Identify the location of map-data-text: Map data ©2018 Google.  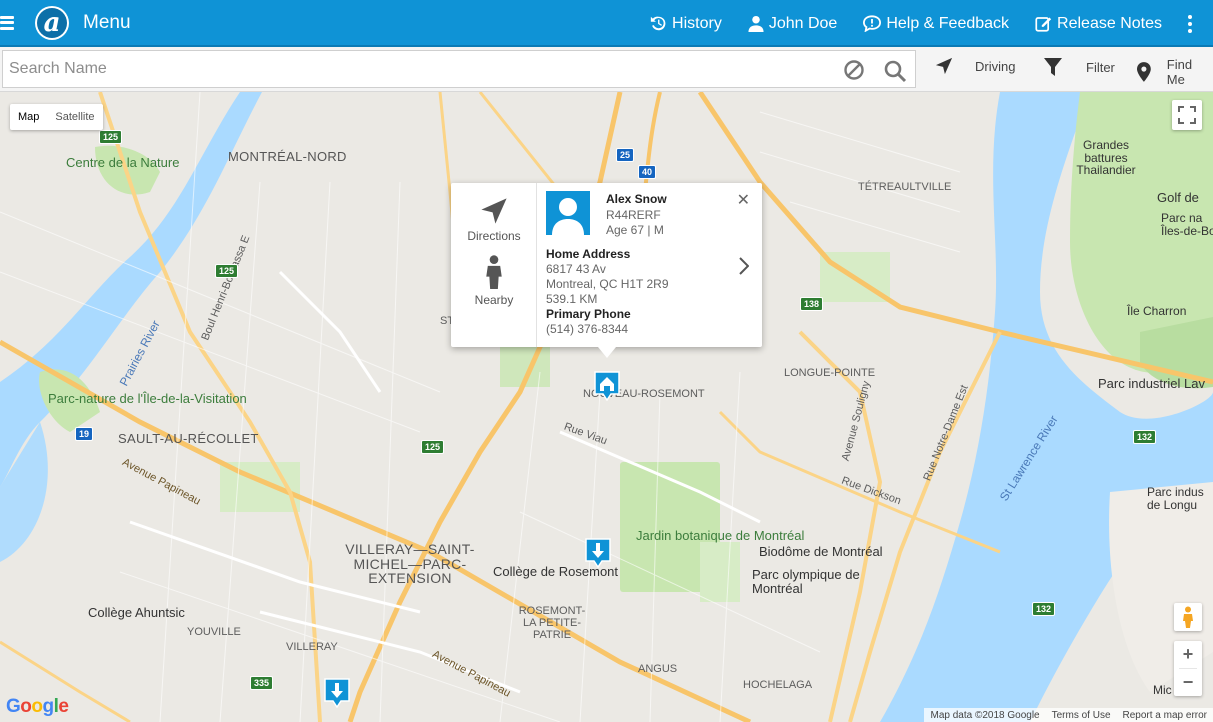
(985, 715).